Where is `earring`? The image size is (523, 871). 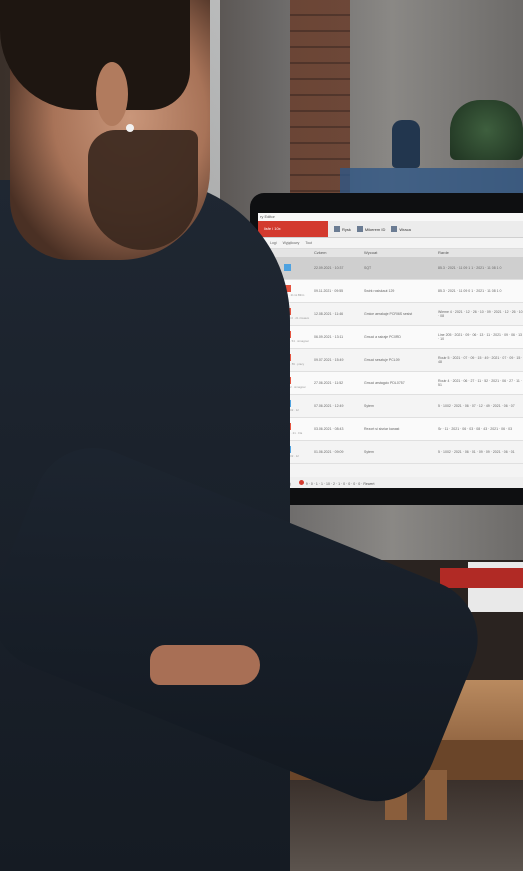 earring is located at coordinates (130, 128).